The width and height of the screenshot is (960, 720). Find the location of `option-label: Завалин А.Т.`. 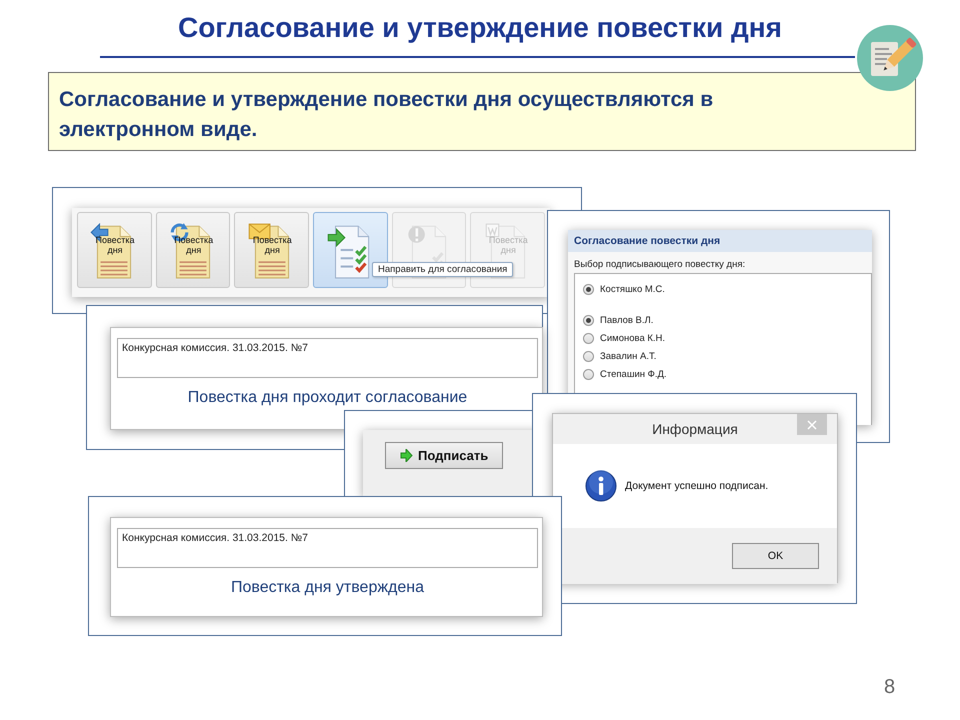

option-label: Завалин А.Т. is located at coordinates (628, 356).